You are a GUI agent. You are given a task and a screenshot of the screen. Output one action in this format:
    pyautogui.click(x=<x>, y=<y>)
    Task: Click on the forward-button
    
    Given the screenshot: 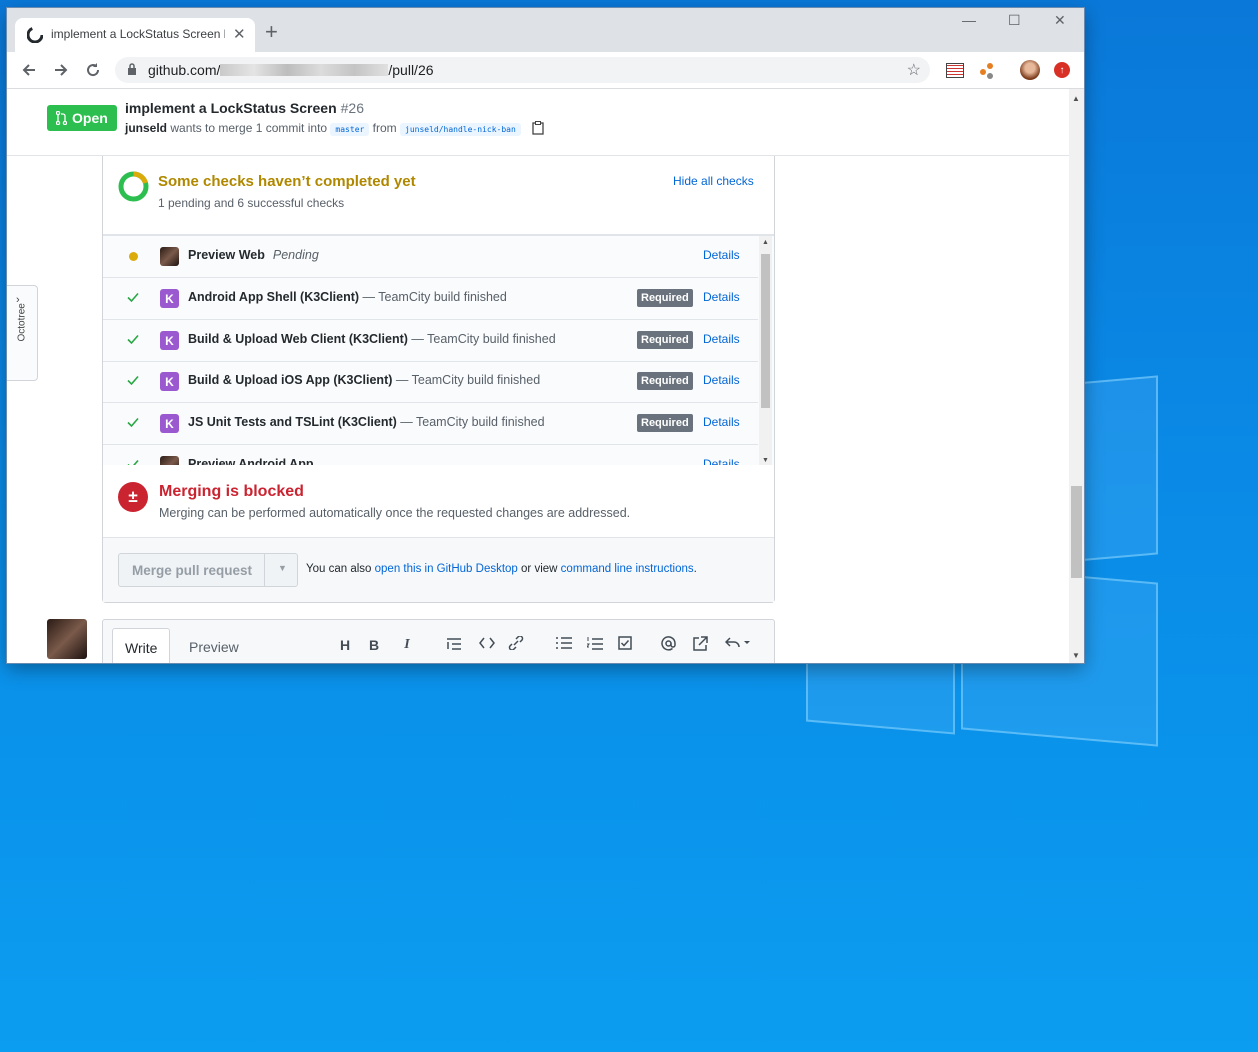 What is the action you would take?
    pyautogui.click(x=61, y=70)
    